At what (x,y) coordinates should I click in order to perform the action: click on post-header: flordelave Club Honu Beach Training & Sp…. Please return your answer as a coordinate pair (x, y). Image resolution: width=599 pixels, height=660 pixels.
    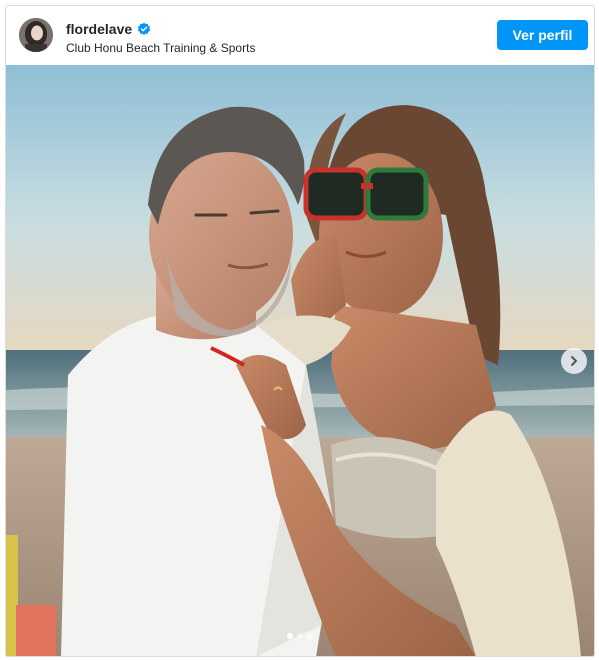
    Looking at the image, I should click on (300, 35).